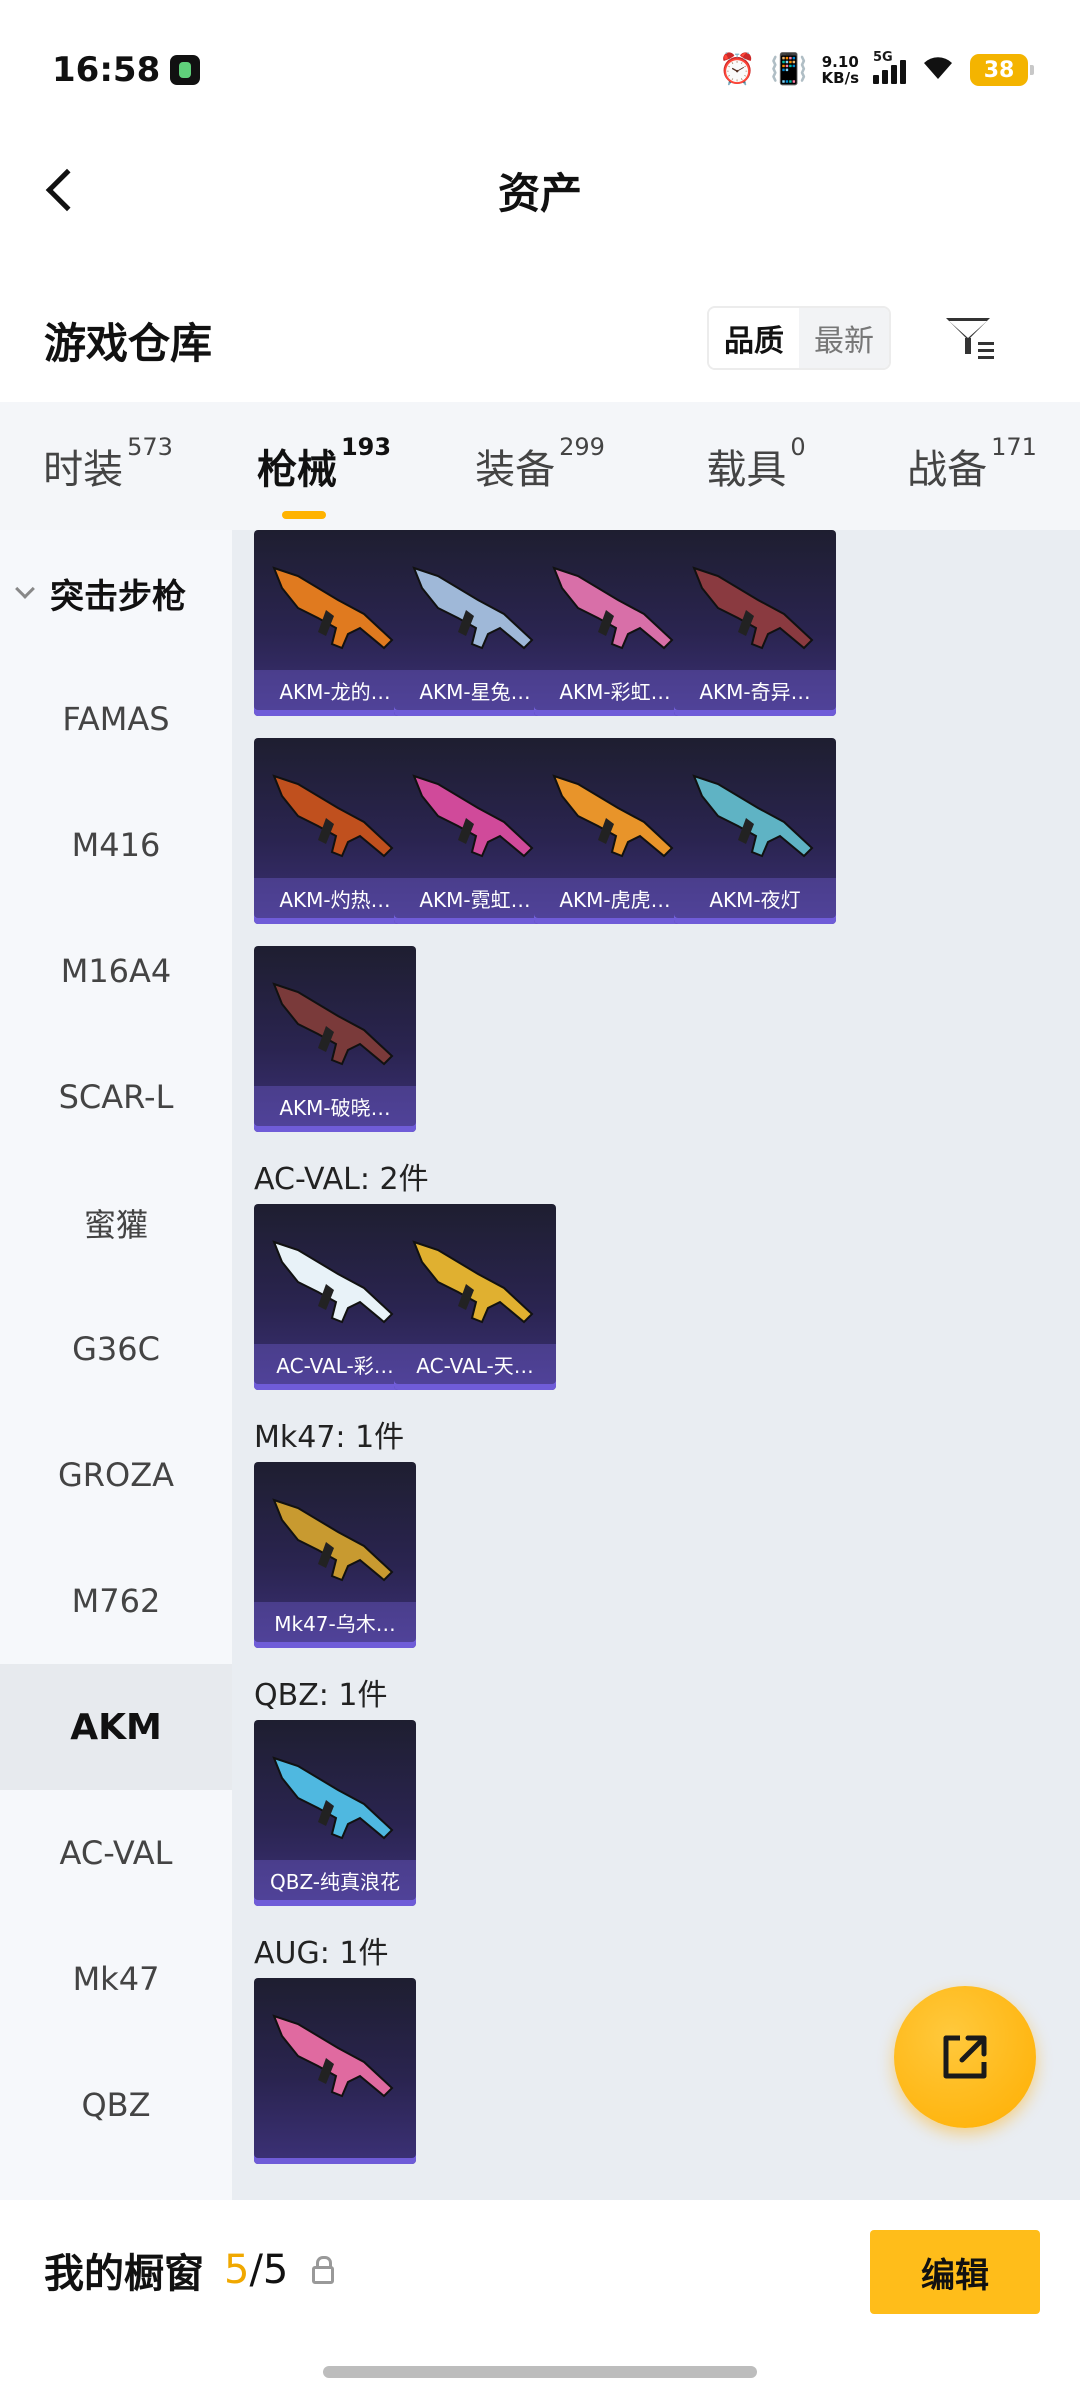 Image resolution: width=1080 pixels, height=2400 pixels. What do you see at coordinates (237, 2270) in the screenshot?
I see `showcase-used: 5` at bounding box center [237, 2270].